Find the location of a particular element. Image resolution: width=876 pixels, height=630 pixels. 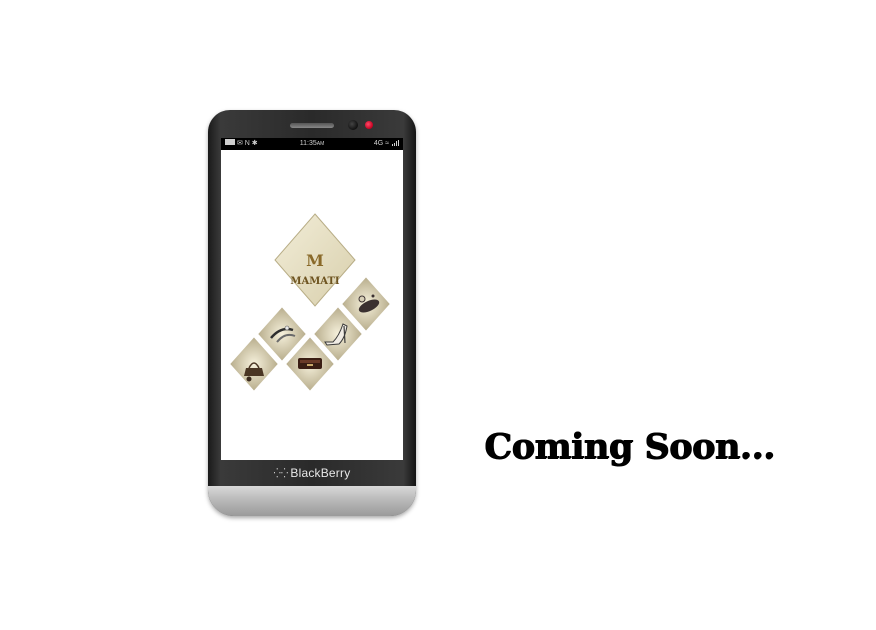

brand-name: BlackBerry is located at coordinates (320, 473).